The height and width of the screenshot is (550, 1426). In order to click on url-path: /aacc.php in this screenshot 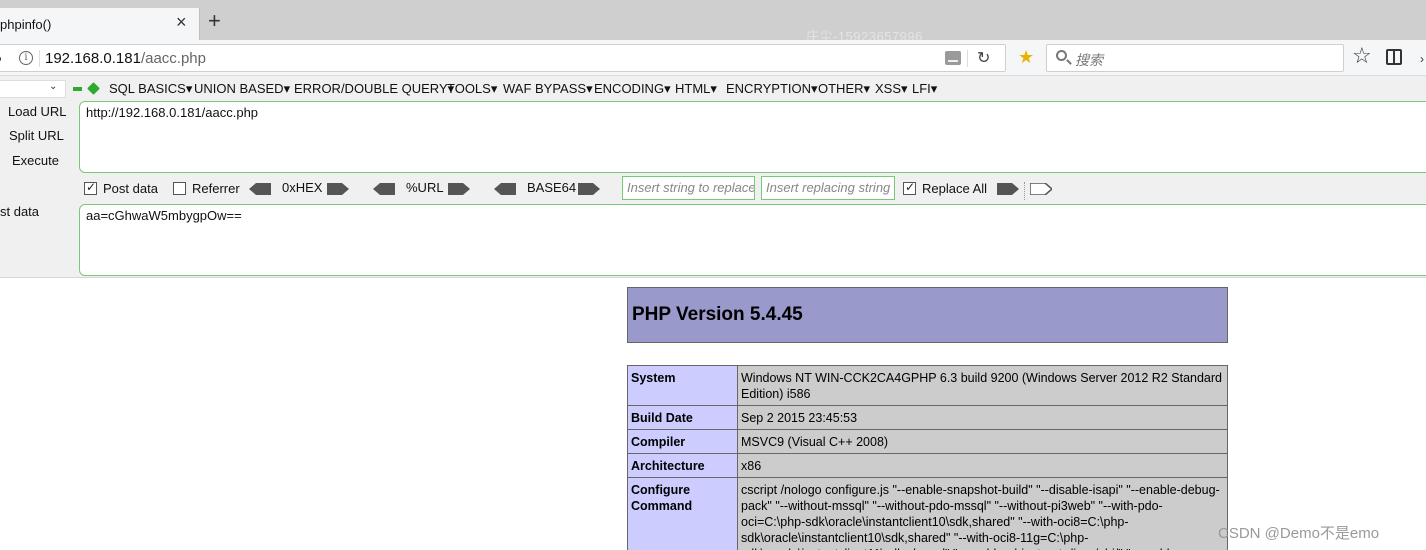, I will do `click(173, 58)`.